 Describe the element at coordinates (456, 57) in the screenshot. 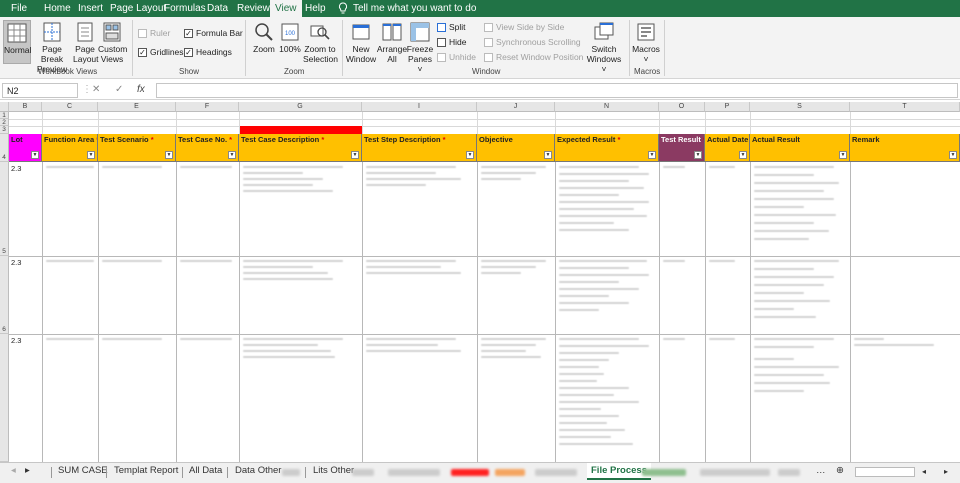

I see `unhide-button: Unhide` at that location.